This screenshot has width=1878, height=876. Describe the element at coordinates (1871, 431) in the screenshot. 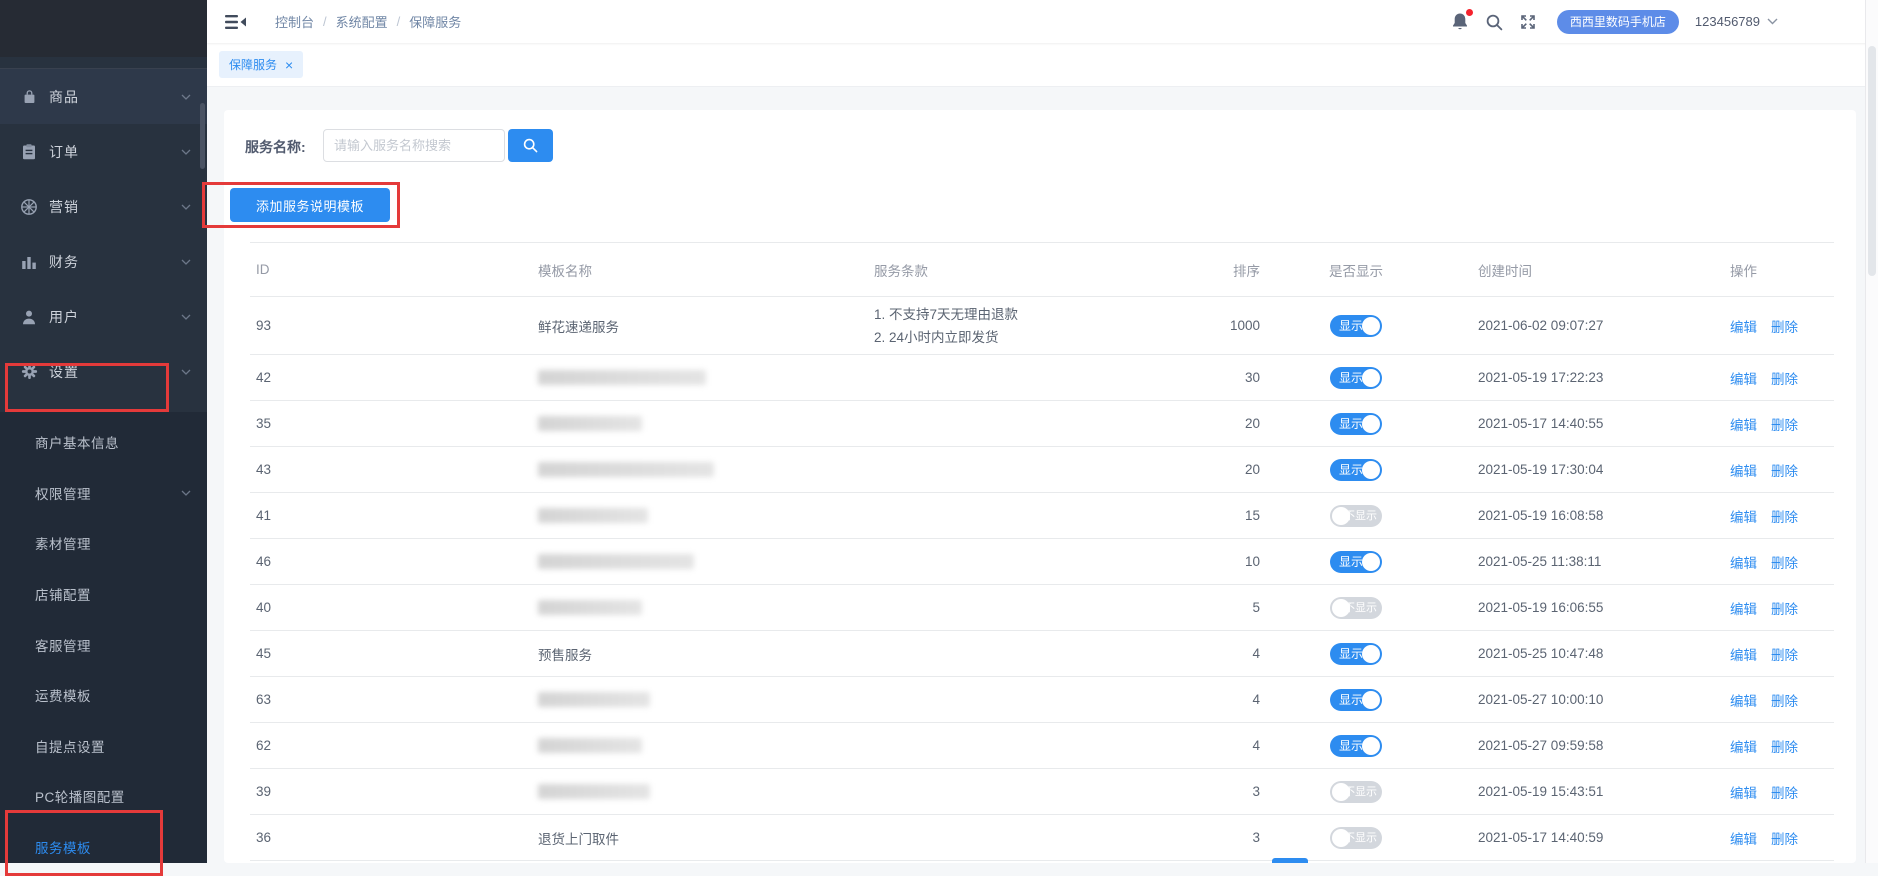

I see `page-scrollbar` at that location.